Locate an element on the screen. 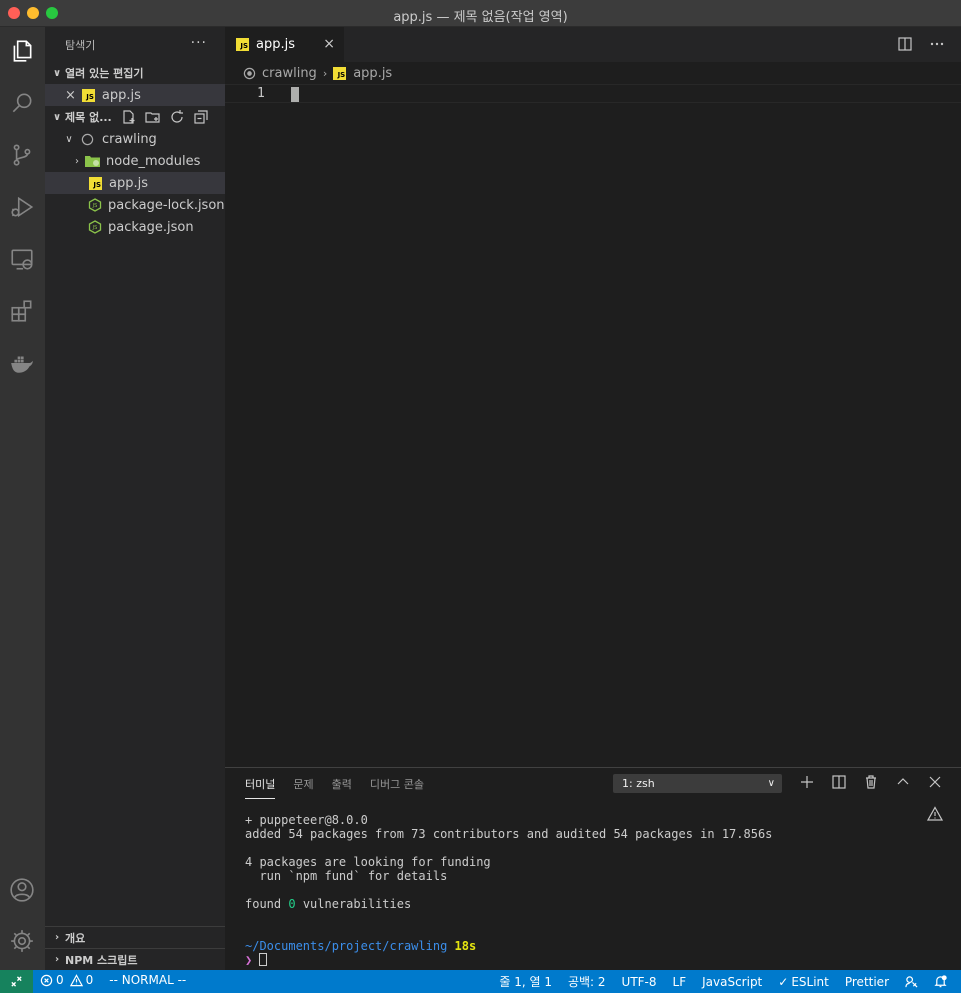 This screenshot has width=961, height=993. extensions-icon is located at coordinates (22, 311).